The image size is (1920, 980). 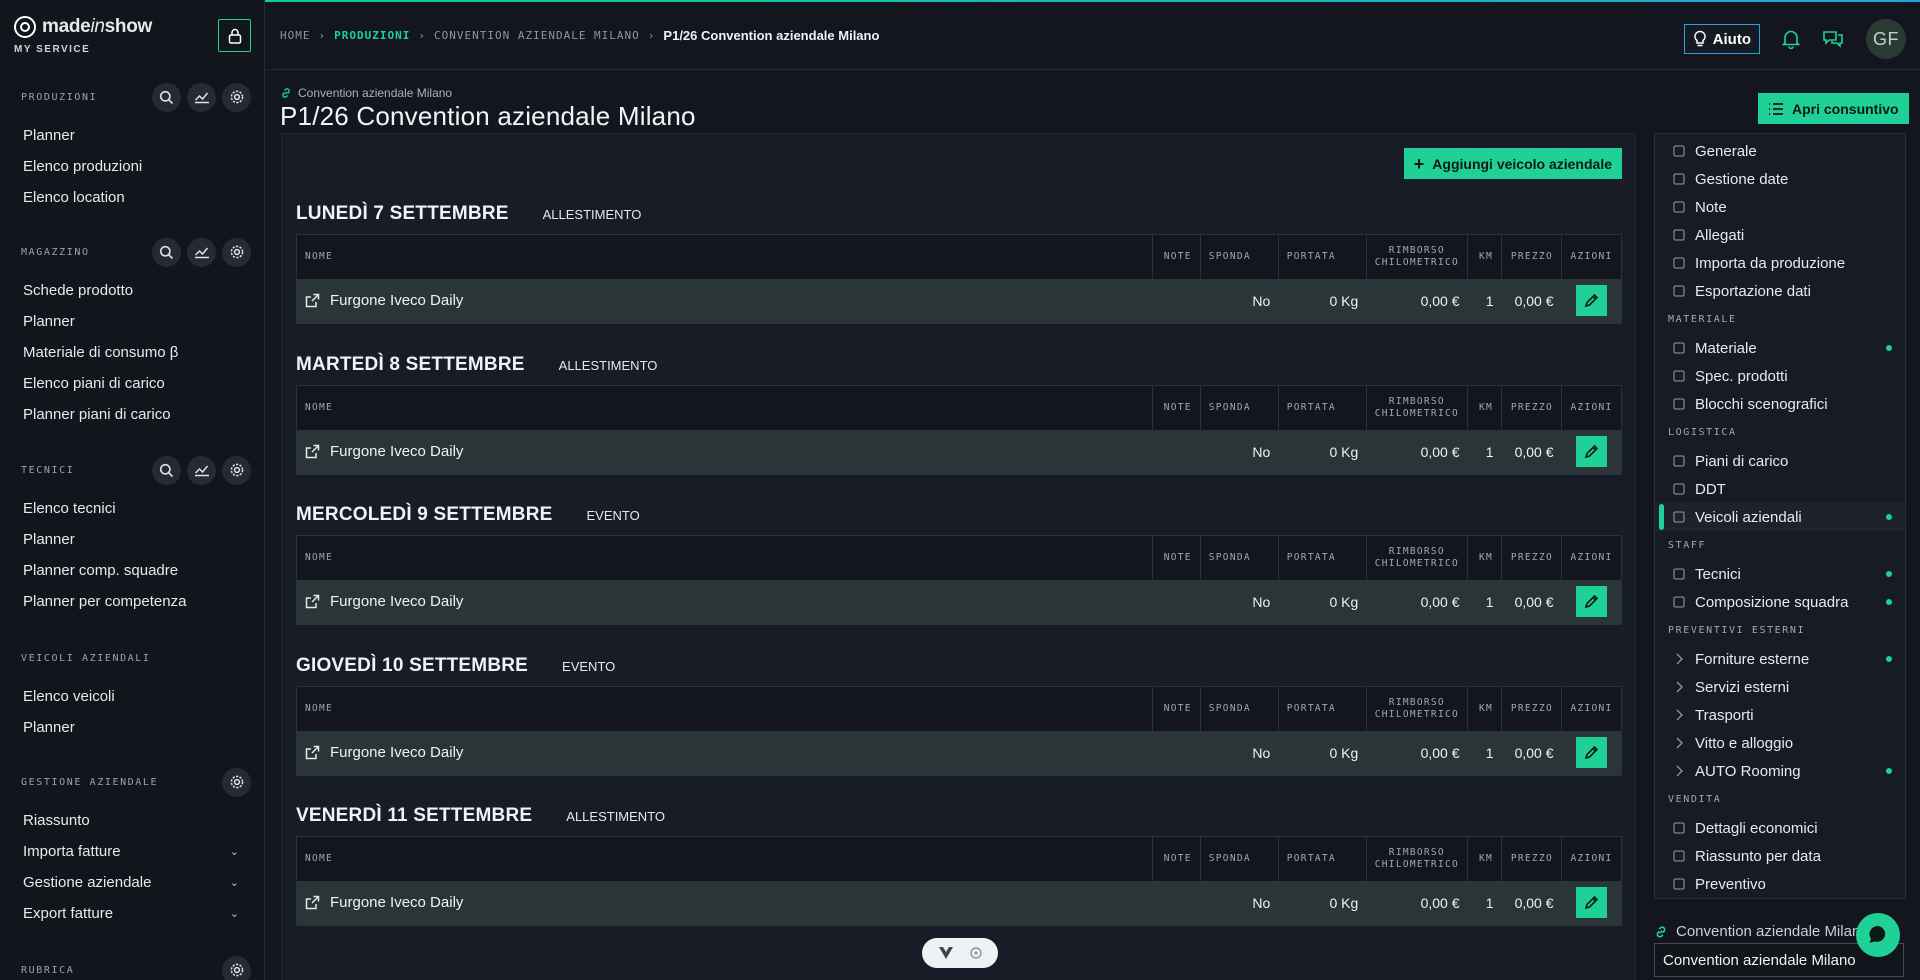 I want to click on sidebar-section: RUBRICA, so click(x=132, y=967).